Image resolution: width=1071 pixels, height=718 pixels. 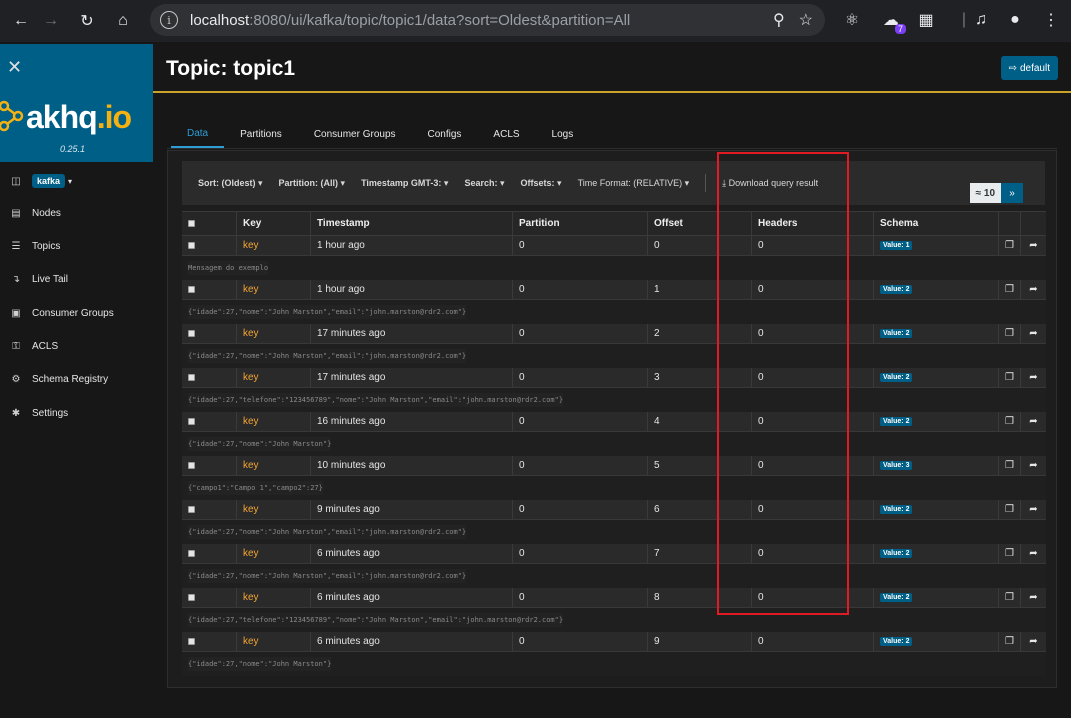 What do you see at coordinates (76, 313) in the screenshot?
I see `sidebar-item-consumer-groups: ▣ Consumer Groups` at bounding box center [76, 313].